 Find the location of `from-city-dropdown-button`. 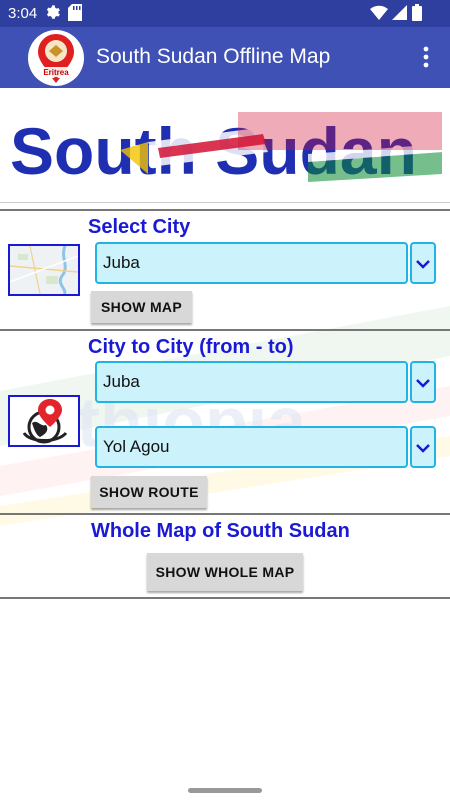

from-city-dropdown-button is located at coordinates (423, 382).